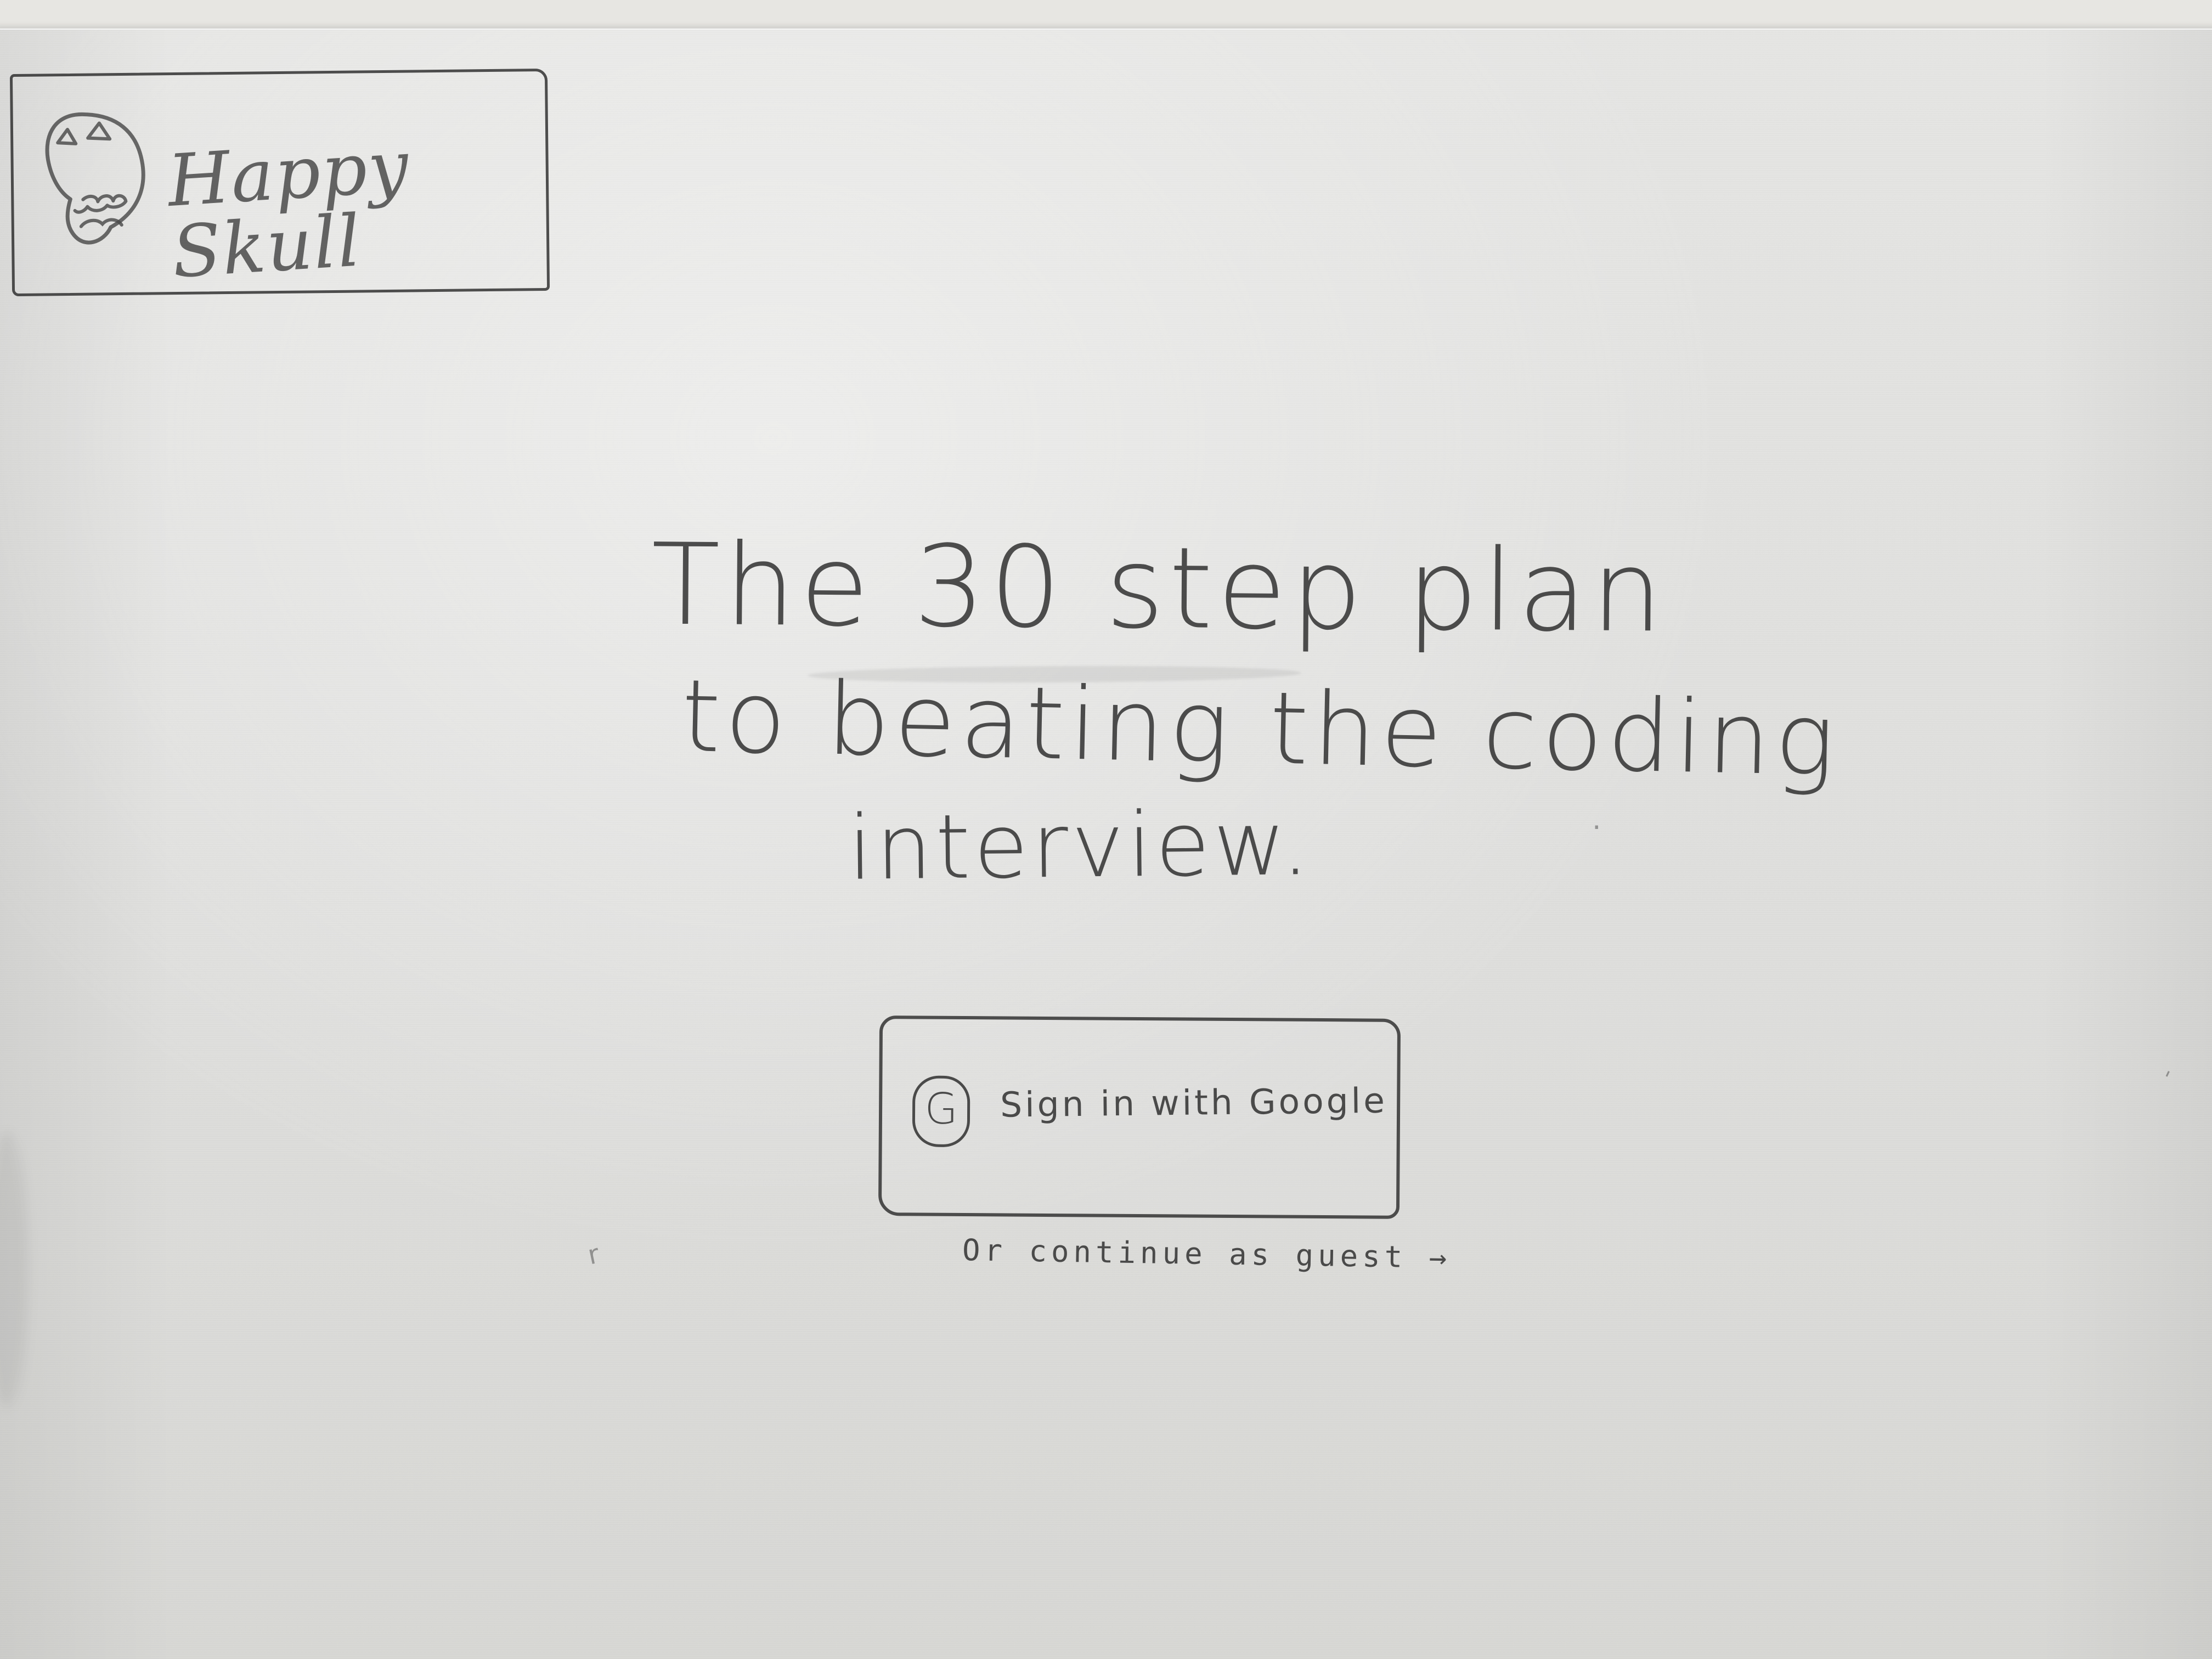 This screenshot has height=1659, width=2212. What do you see at coordinates (95, 179) in the screenshot?
I see `skull-icon` at bounding box center [95, 179].